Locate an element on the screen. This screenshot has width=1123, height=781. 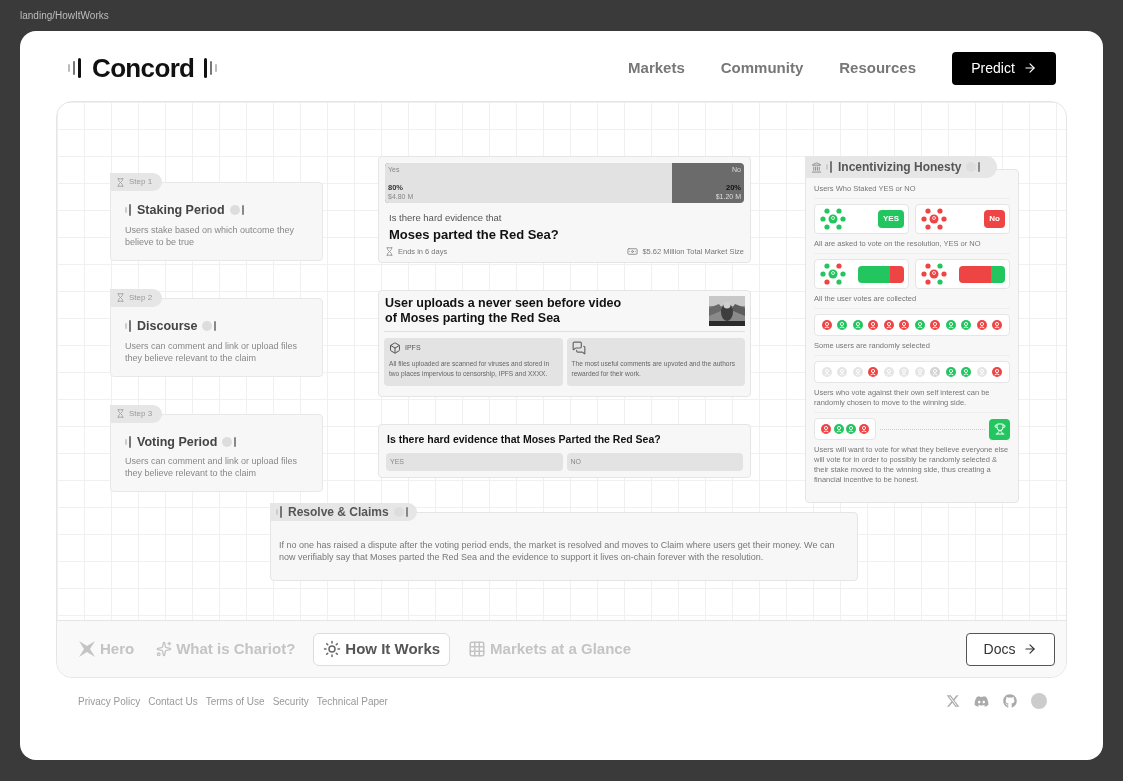
star-icon is located at coordinates (87, 649).